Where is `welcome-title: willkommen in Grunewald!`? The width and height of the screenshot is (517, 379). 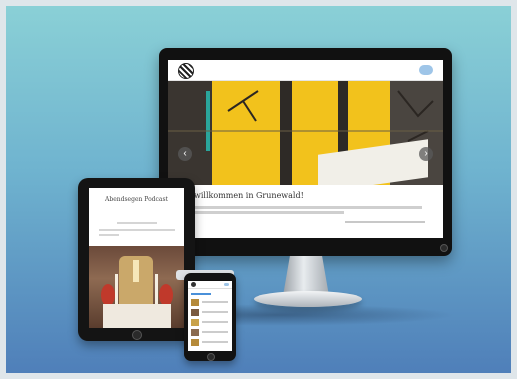
welcome-title: willkommen in Grunewald! is located at coordinates (249, 195).